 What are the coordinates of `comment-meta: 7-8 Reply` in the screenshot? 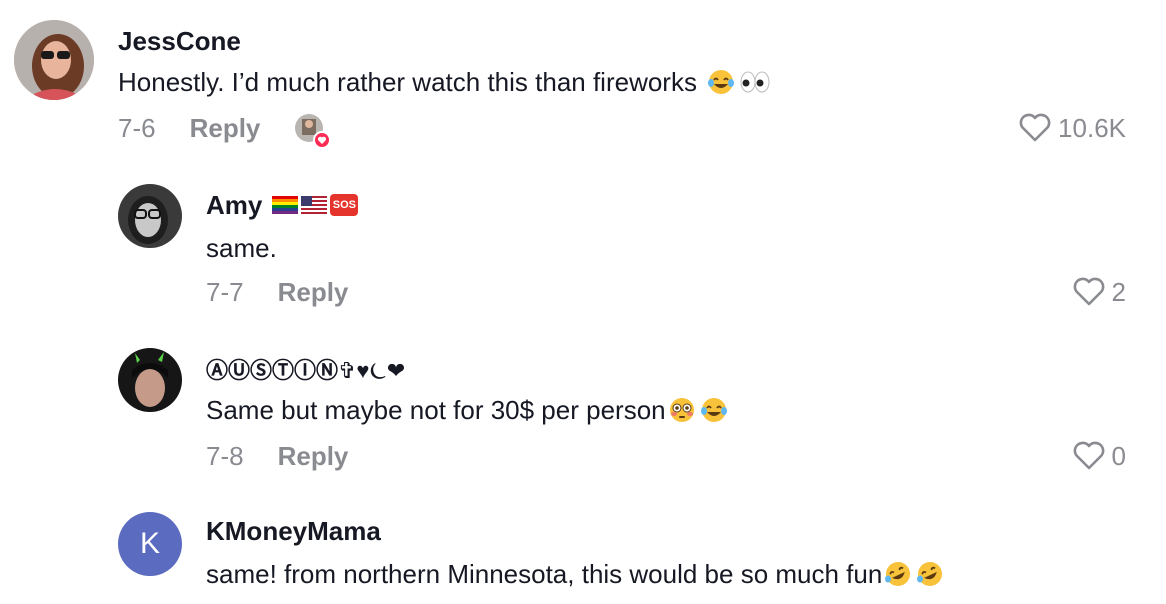 It's located at (277, 456).